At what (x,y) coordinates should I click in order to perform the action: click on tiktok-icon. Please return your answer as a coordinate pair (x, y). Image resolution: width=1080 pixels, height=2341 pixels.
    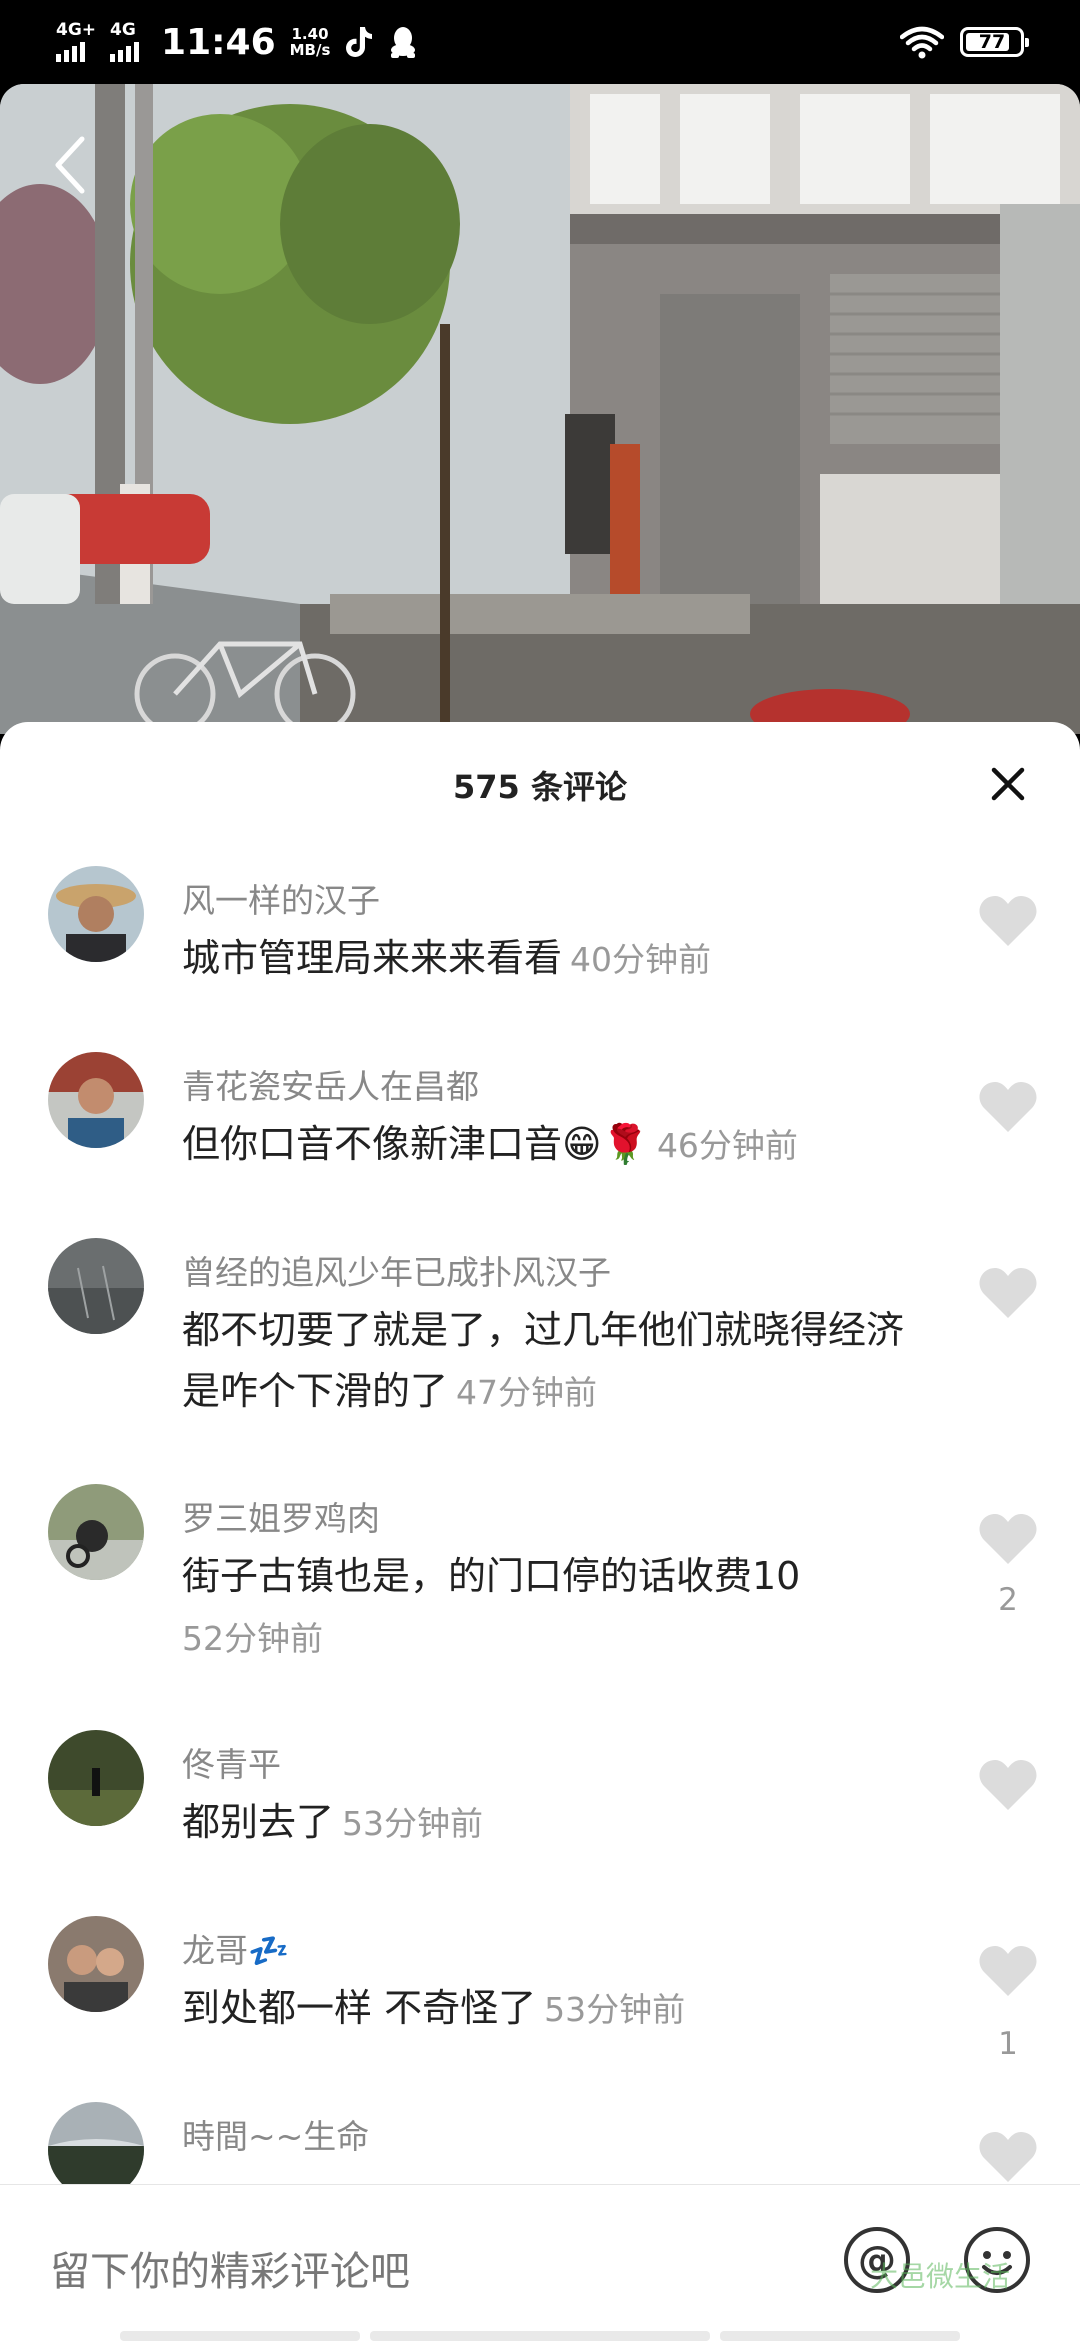
    Looking at the image, I should click on (359, 42).